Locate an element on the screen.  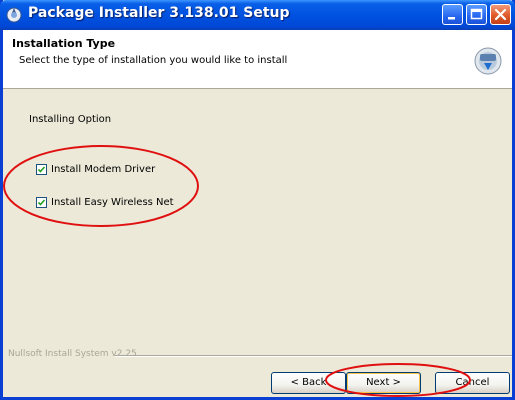
back-button: < Back is located at coordinates (308, 383).